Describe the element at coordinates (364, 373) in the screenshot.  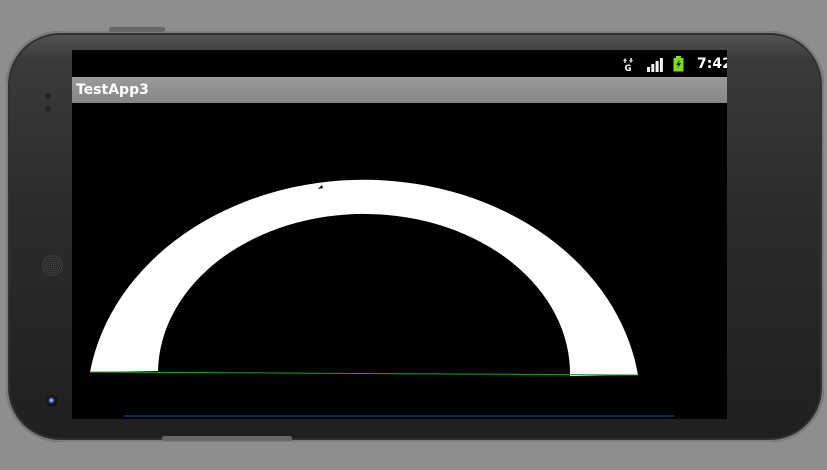
I see `green-baseline` at that location.